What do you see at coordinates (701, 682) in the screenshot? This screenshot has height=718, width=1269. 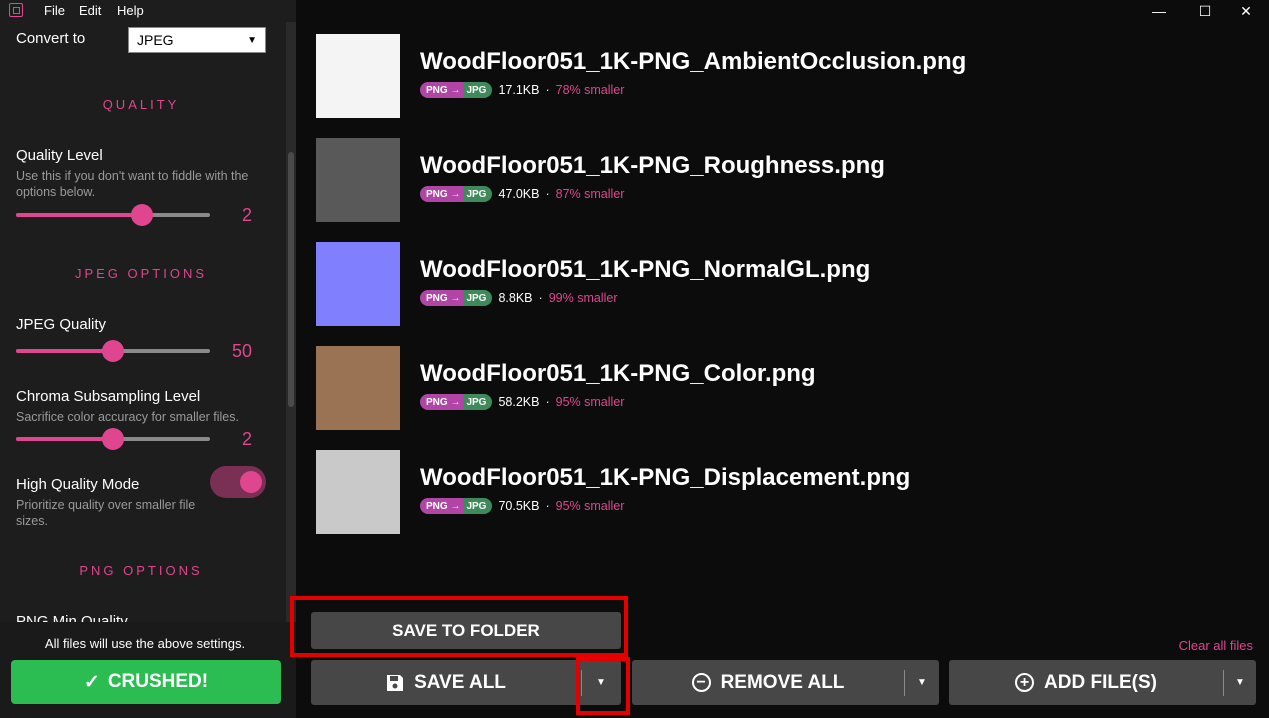 I see `minus-circle-icon: −` at bounding box center [701, 682].